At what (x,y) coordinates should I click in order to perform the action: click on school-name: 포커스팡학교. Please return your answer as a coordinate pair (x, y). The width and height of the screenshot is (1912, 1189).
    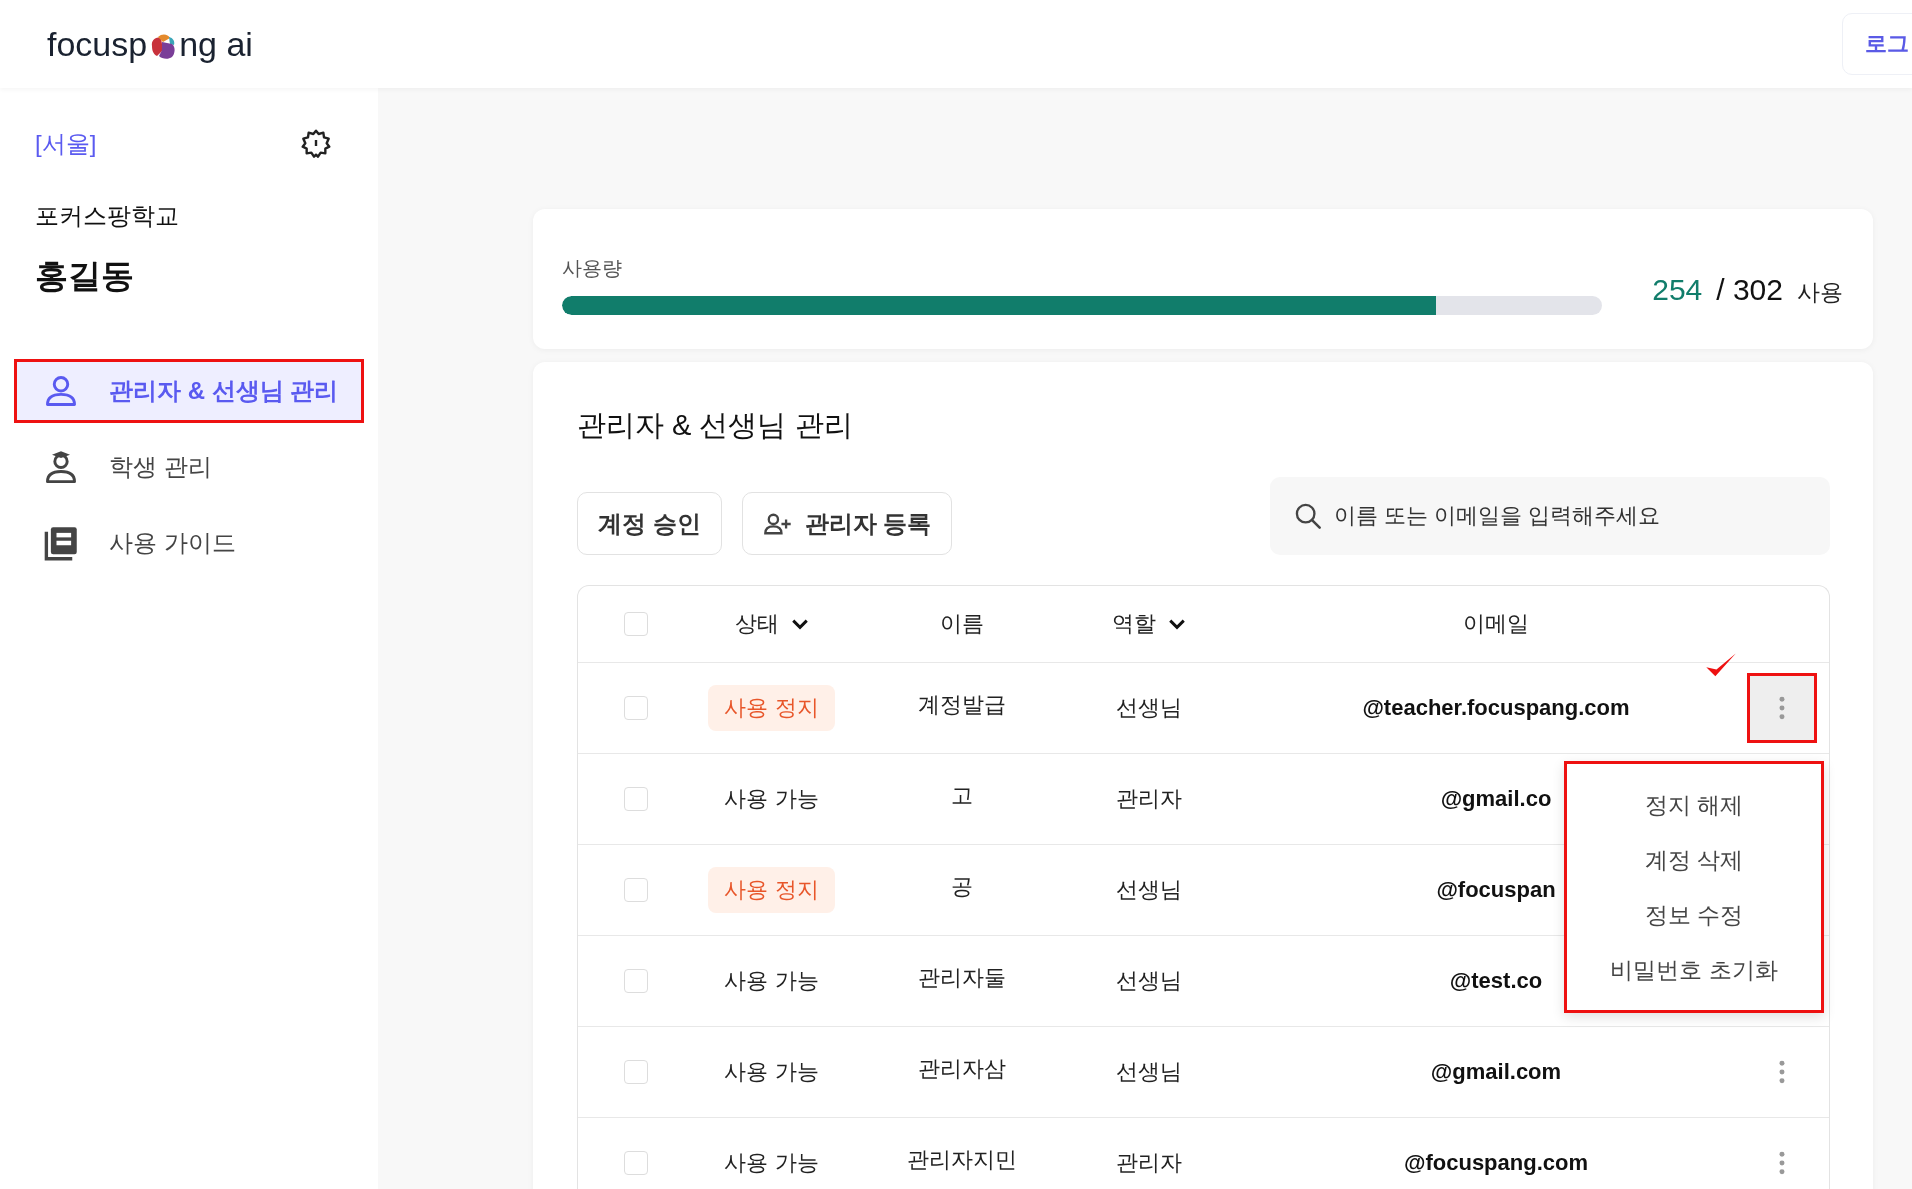
    Looking at the image, I should click on (107, 216).